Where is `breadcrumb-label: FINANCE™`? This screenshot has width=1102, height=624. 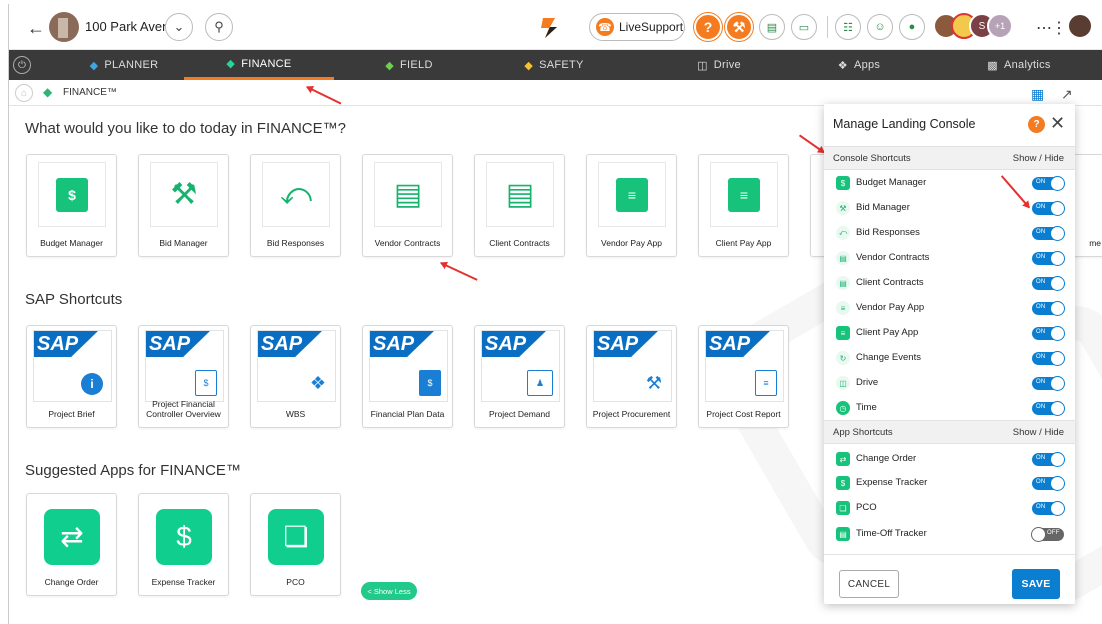
breadcrumb-label: FINANCE™ is located at coordinates (90, 92).